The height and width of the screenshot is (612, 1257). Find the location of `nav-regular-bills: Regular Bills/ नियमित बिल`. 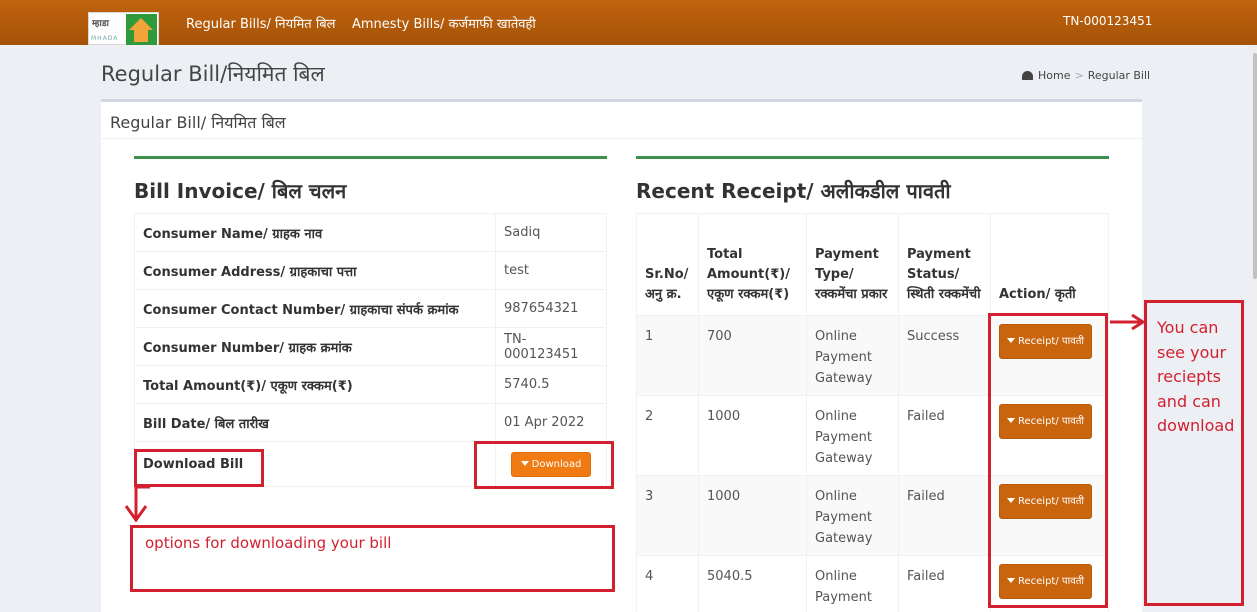

nav-regular-bills: Regular Bills/ नियमित बिल is located at coordinates (260, 23).